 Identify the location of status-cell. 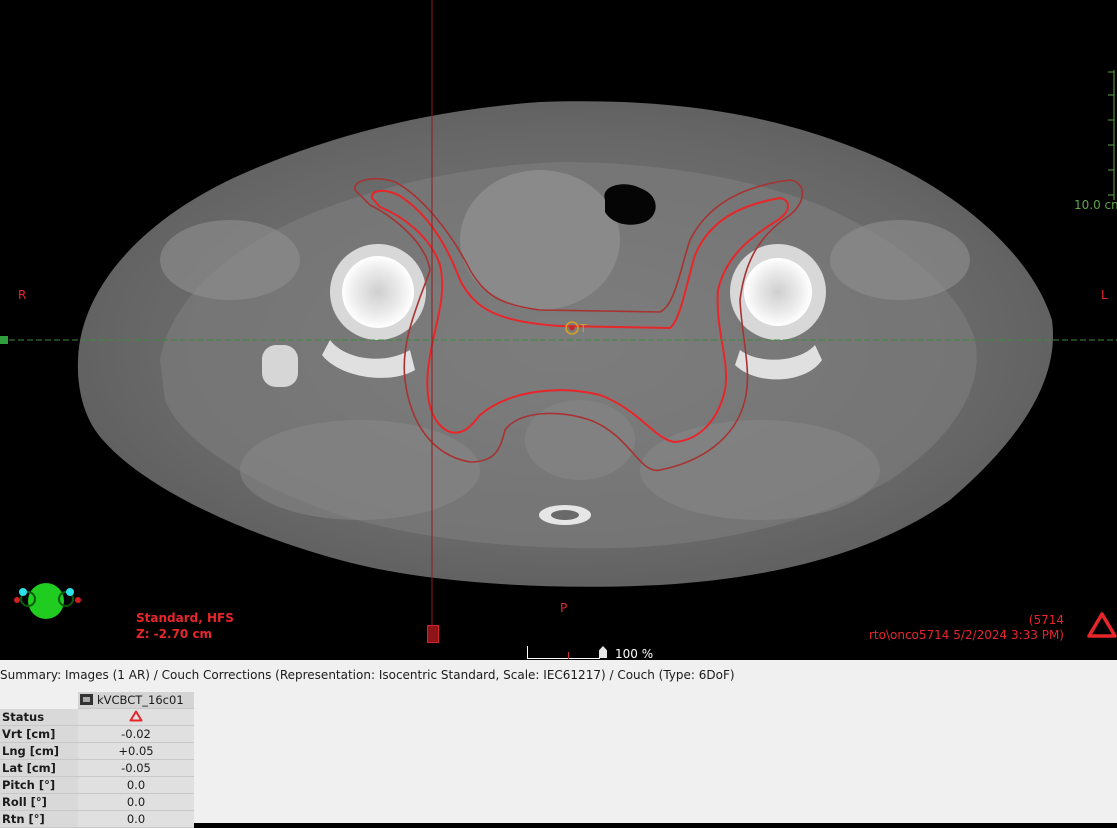
(136, 717).